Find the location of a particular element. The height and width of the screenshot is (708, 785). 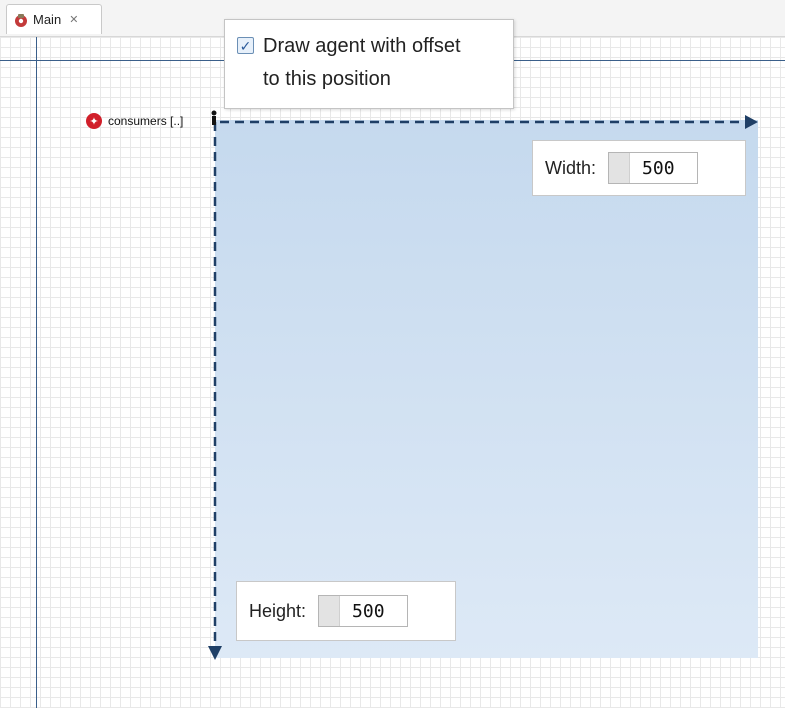

height-input-handle is located at coordinates (330, 611).